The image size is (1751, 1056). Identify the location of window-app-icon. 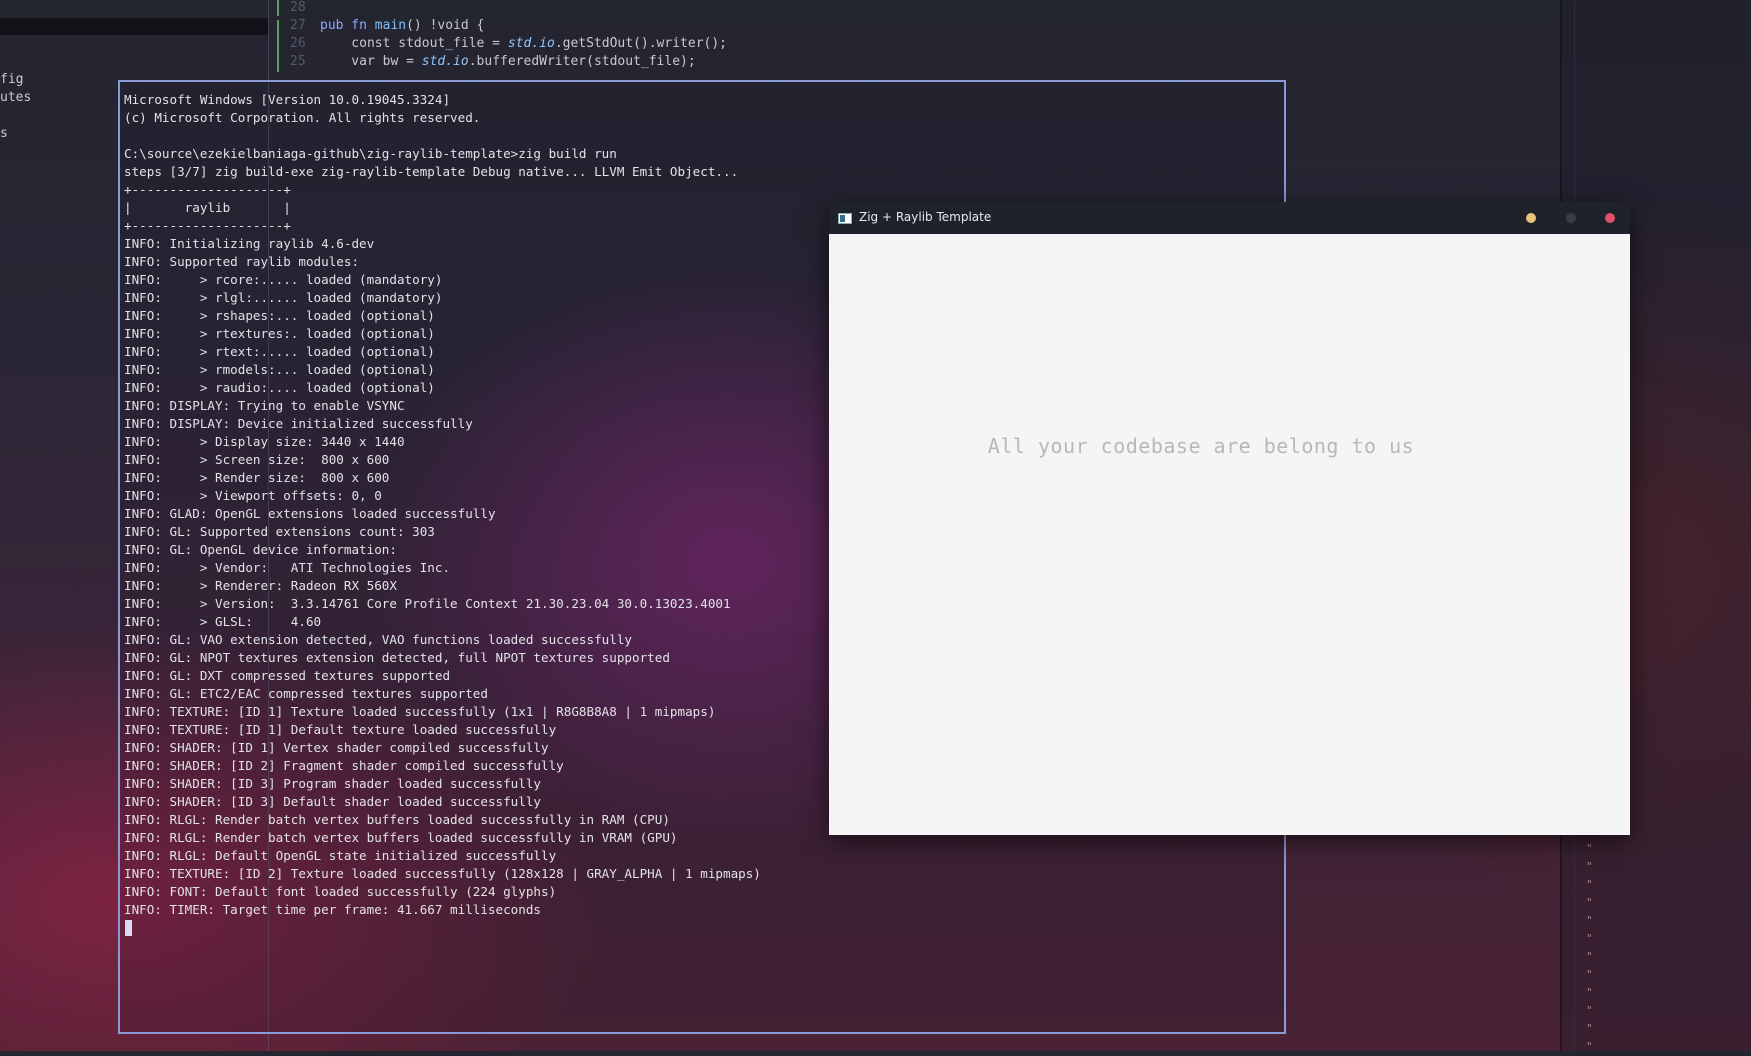
(845, 218).